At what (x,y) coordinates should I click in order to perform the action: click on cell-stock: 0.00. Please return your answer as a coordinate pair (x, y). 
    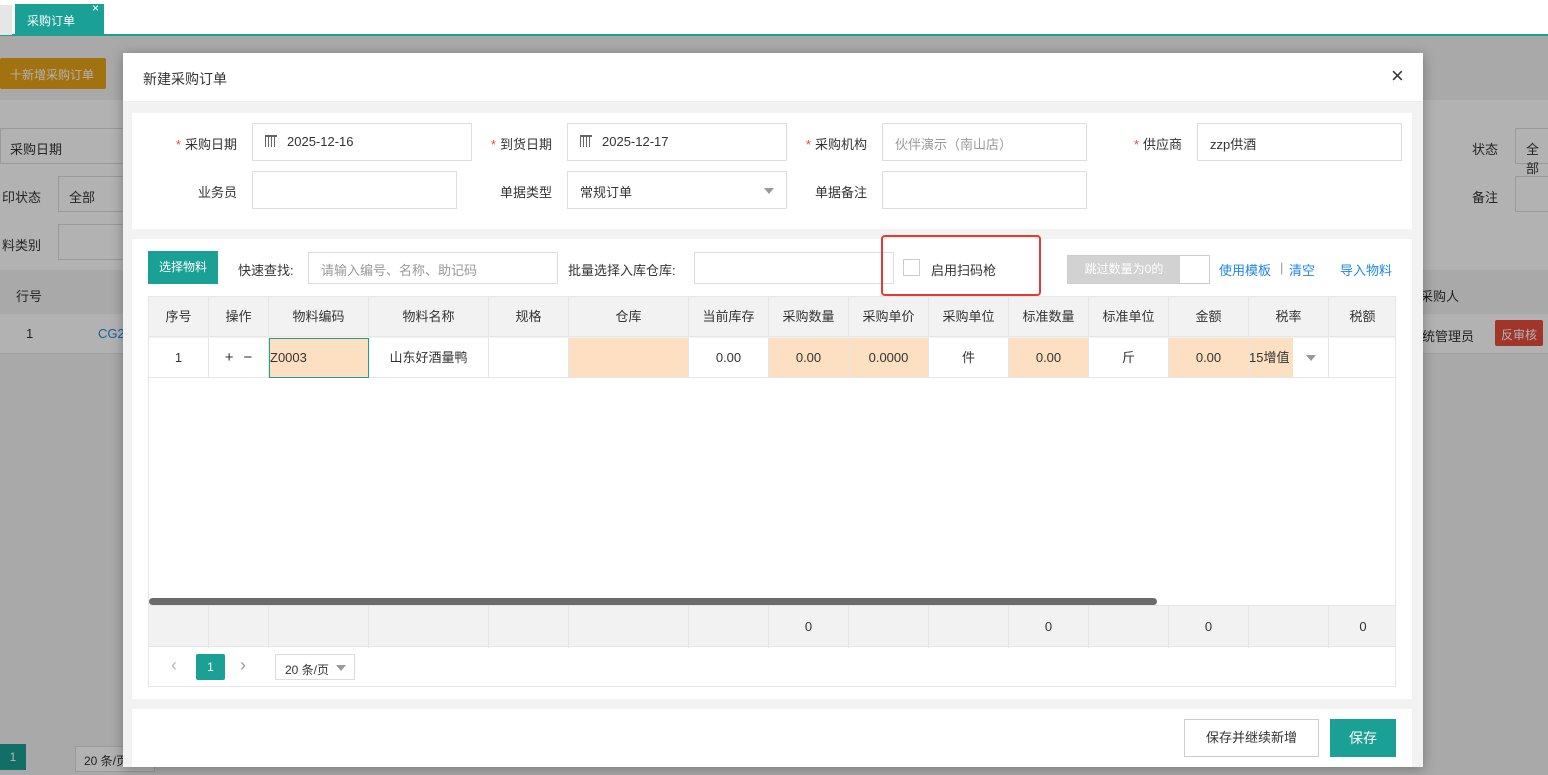
    Looking at the image, I should click on (729, 358).